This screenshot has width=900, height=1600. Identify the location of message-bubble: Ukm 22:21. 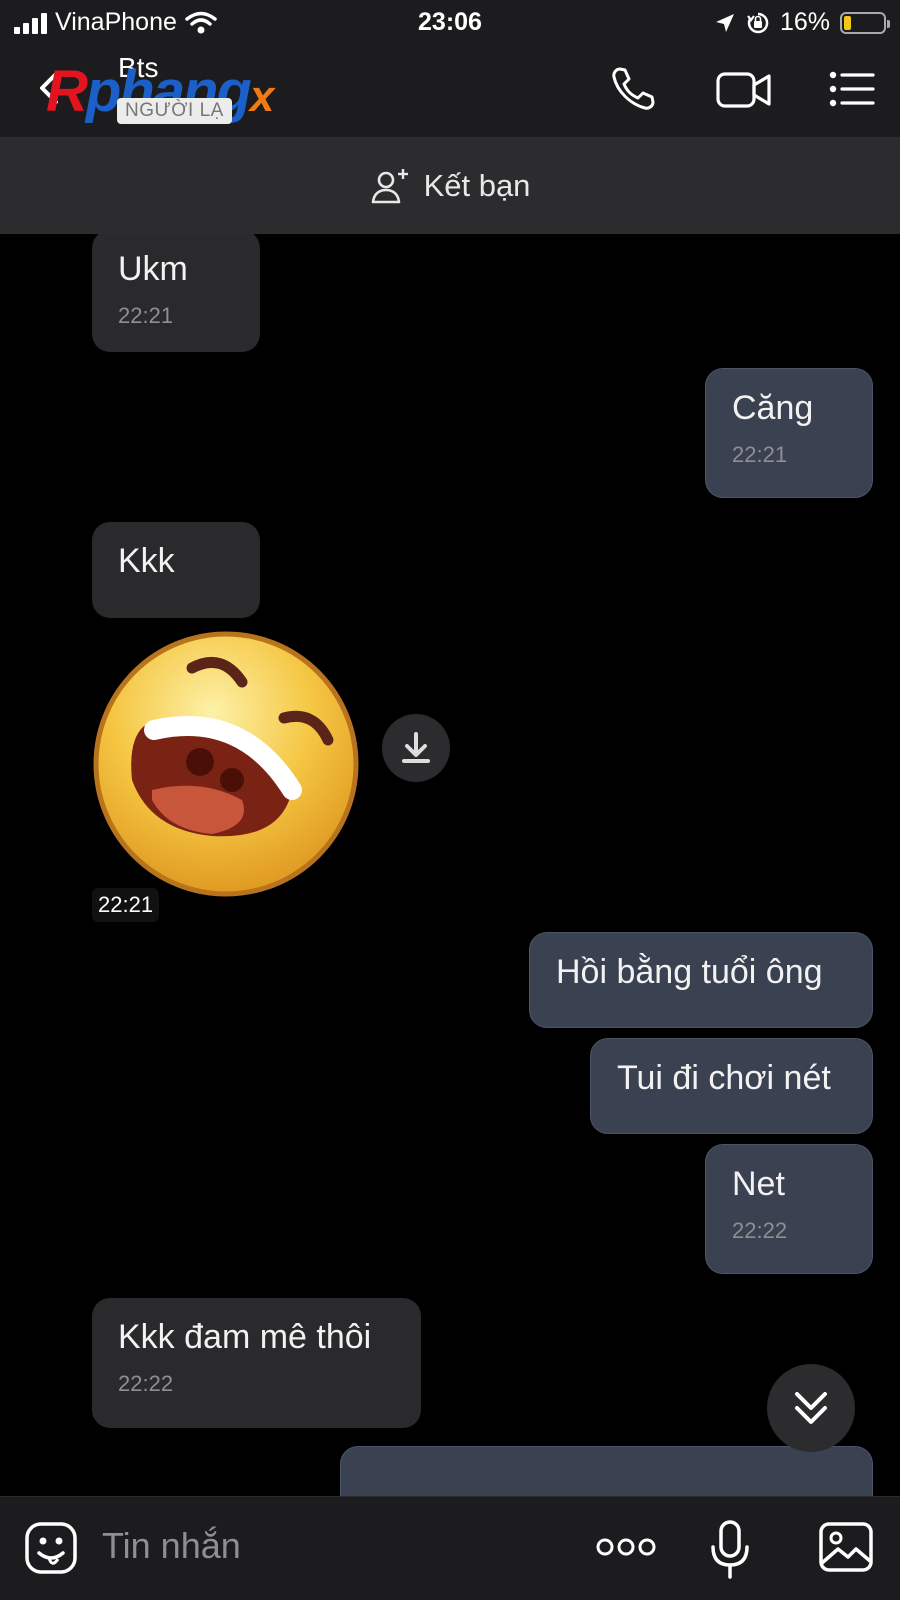
(176, 293).